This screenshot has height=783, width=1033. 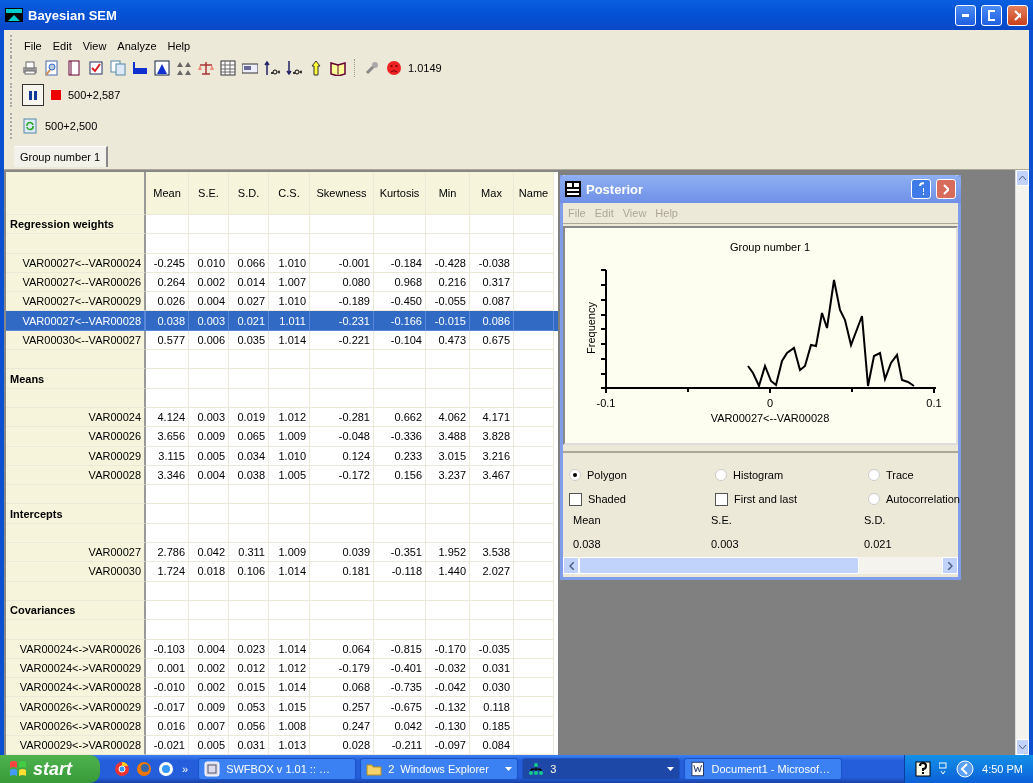 What do you see at coordinates (760, 565) in the screenshot?
I see `horizontal-scrollbar` at bounding box center [760, 565].